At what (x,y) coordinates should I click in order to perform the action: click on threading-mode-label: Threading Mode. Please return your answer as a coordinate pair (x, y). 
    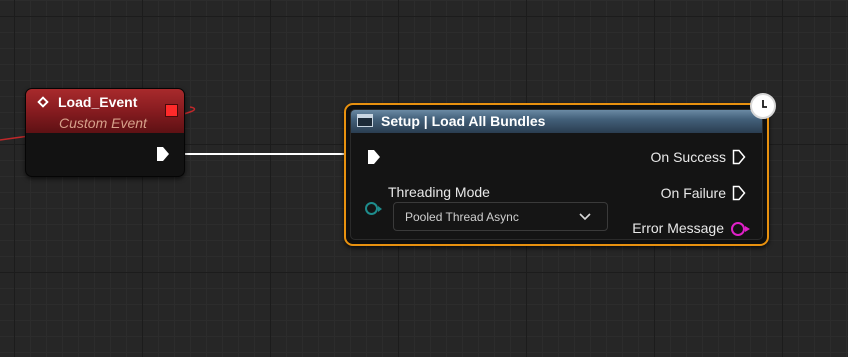
    Looking at the image, I should click on (439, 192).